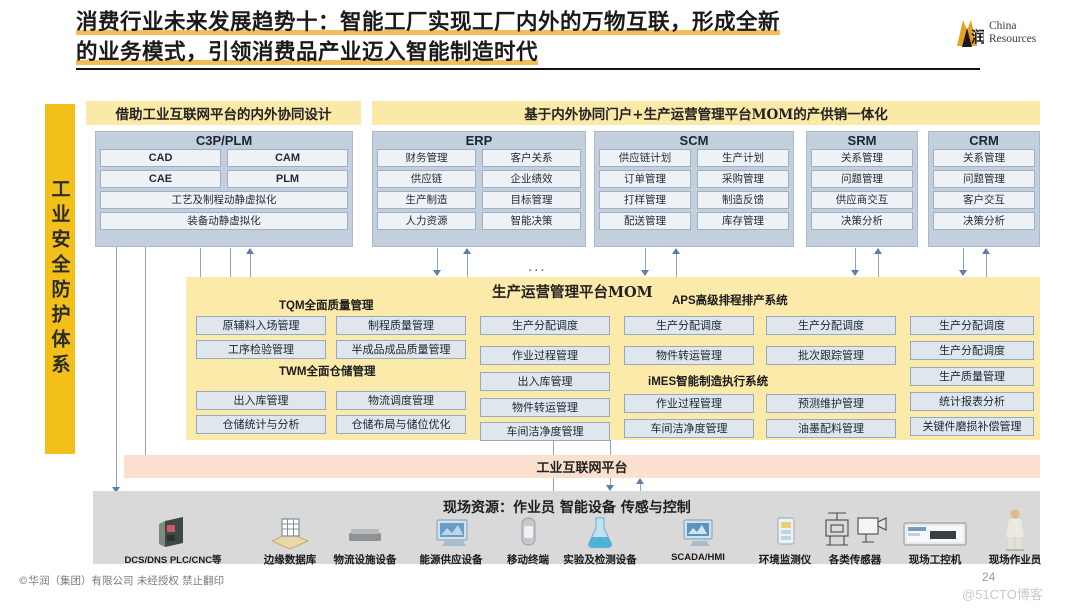 The width and height of the screenshot is (1080, 608). Describe the element at coordinates (984, 158) in the screenshot. I see `cell-crm-0: 关系管理` at that location.